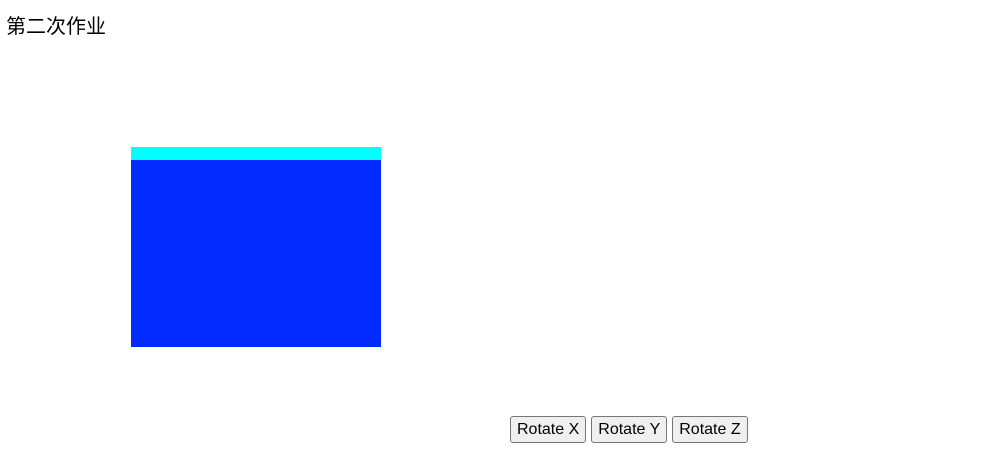 The height and width of the screenshot is (464, 993). I want to click on rotate-x-button: Rotate X, so click(548, 429).